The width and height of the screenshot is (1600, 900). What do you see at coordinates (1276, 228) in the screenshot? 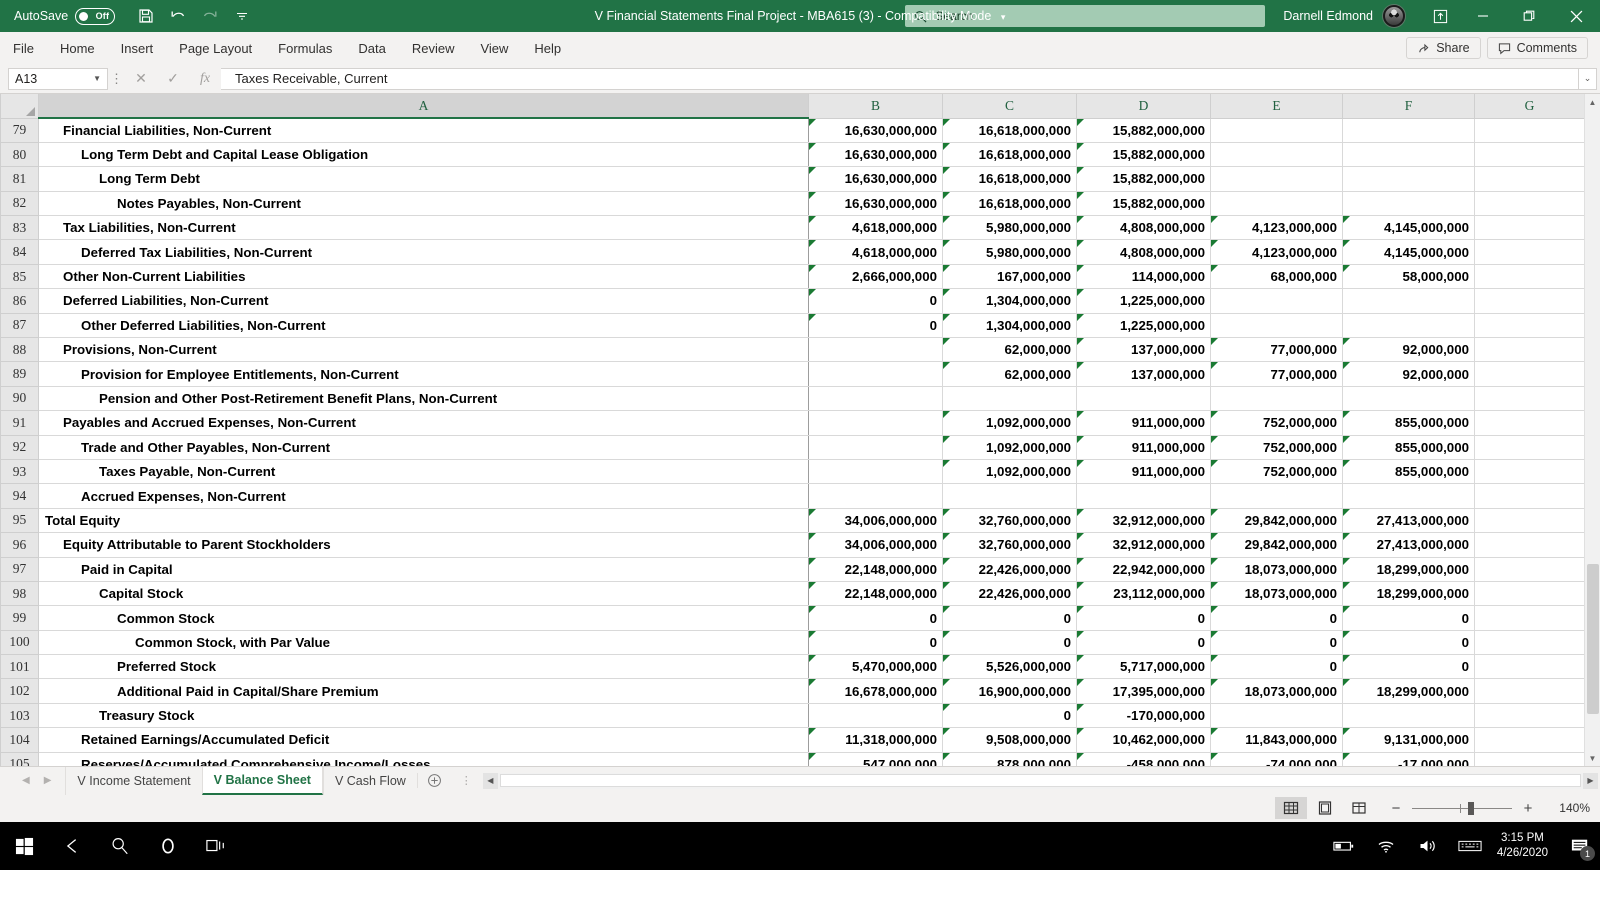
I see `cell-E83: 4,123,000,000` at bounding box center [1276, 228].